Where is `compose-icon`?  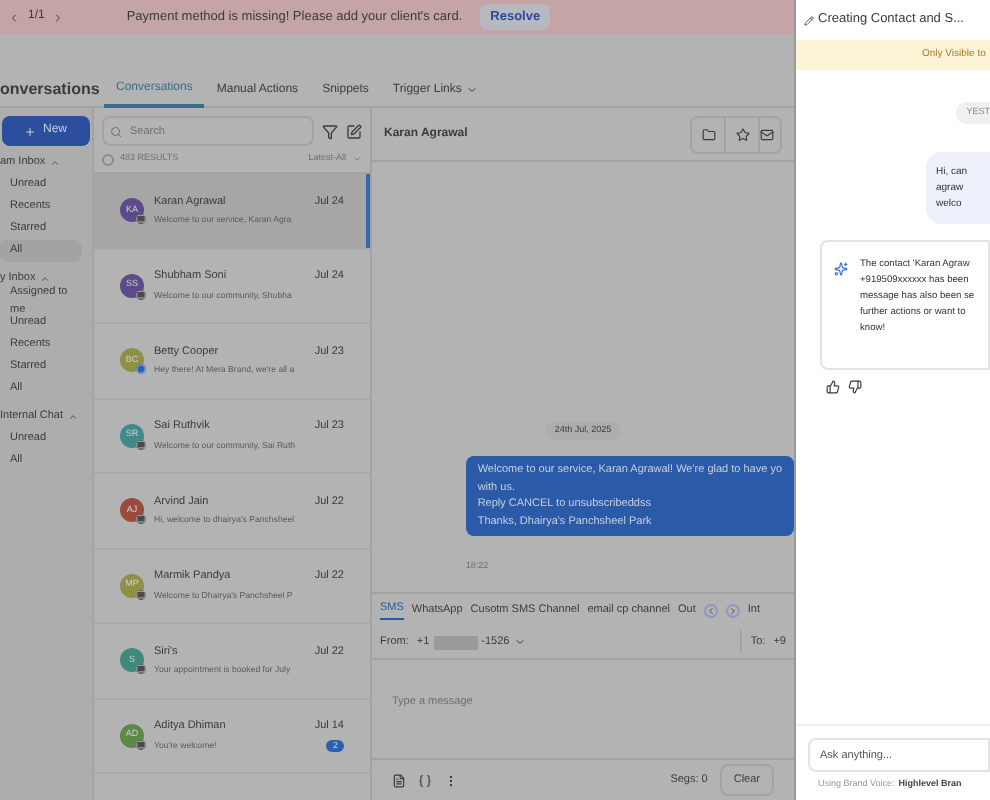
compose-icon is located at coordinates (354, 131).